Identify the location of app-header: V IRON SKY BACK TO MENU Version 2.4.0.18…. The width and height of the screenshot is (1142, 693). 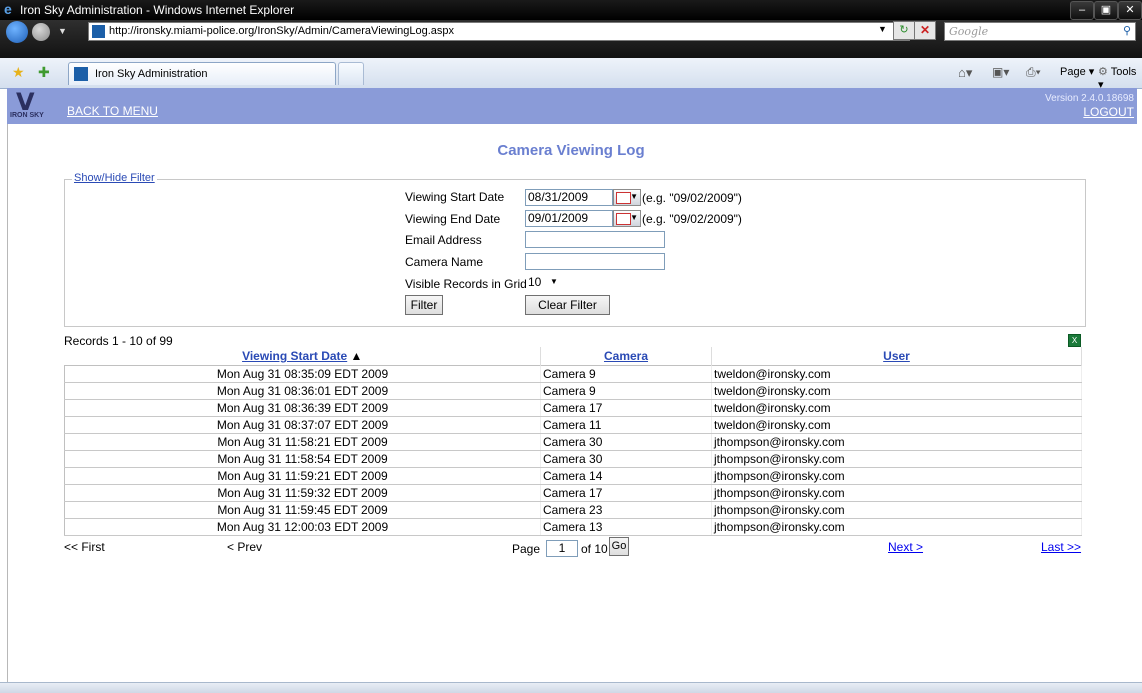
(572, 106).